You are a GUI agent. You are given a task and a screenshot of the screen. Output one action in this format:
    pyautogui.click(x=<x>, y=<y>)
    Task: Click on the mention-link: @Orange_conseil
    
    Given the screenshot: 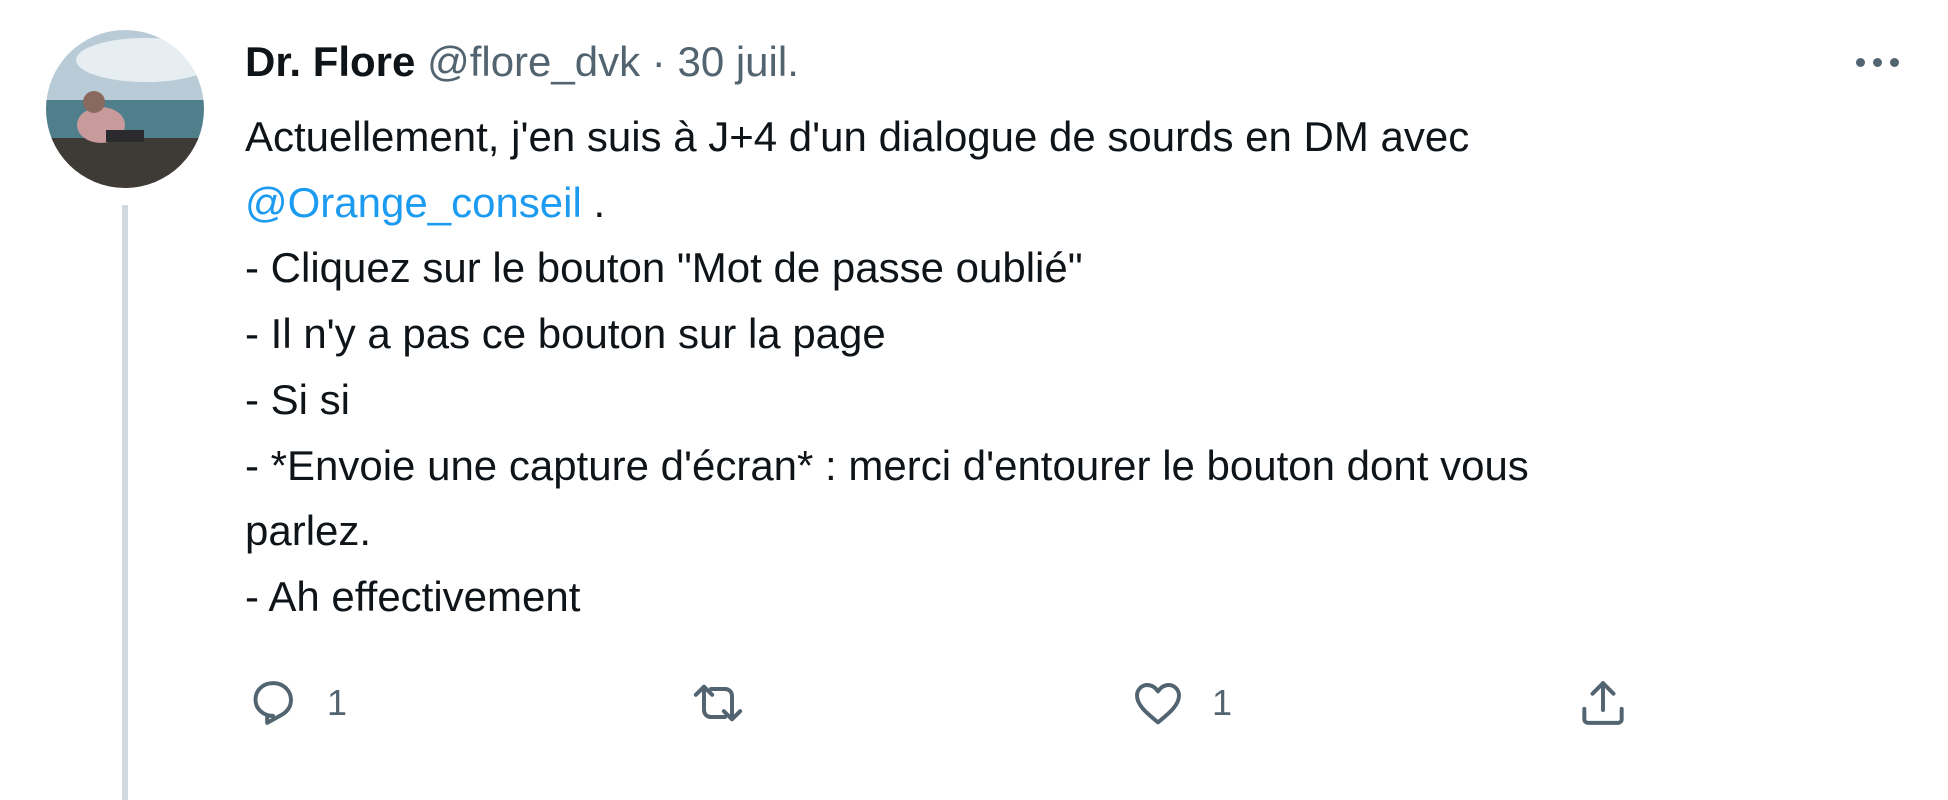 What is the action you would take?
    pyautogui.click(x=413, y=202)
    